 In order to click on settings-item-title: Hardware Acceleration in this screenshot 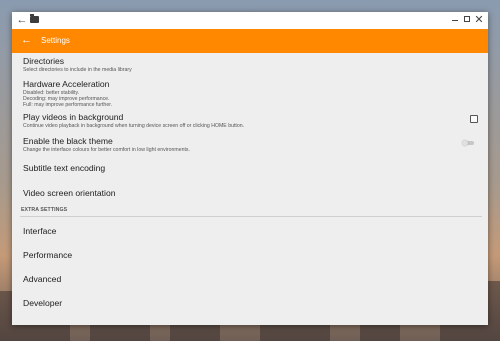, I will do `click(66, 84)`.